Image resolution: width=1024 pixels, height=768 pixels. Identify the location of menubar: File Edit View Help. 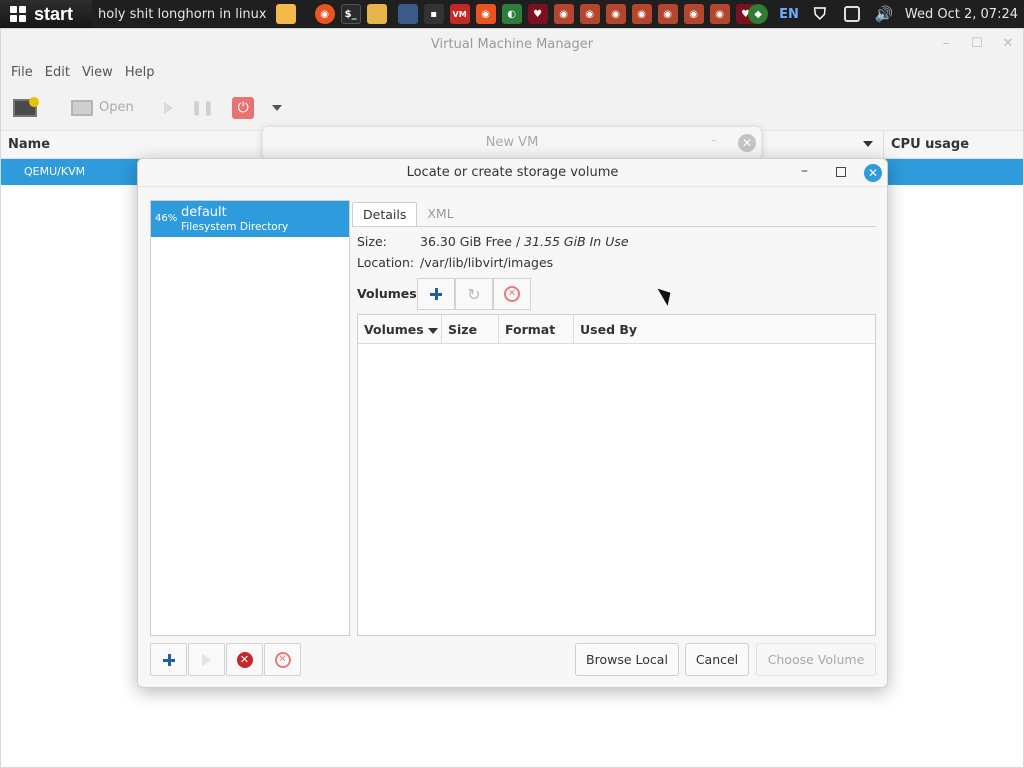
(512, 72).